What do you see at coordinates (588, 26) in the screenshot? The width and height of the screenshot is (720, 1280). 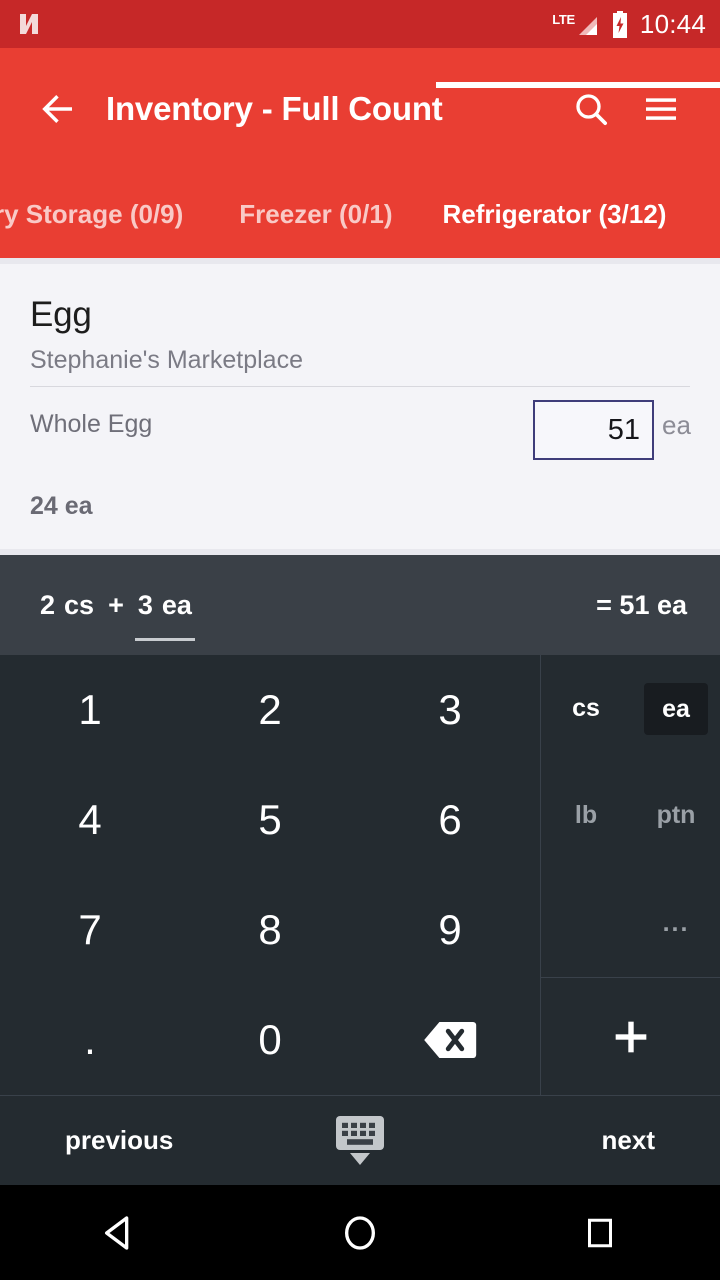 I see `signal-bars-icon` at bounding box center [588, 26].